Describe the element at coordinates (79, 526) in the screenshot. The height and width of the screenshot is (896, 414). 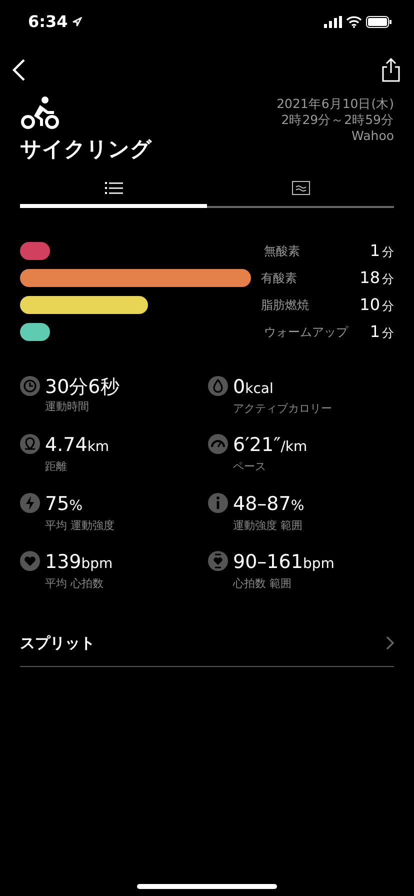
I see `stat-label: 平均 運動強度` at that location.